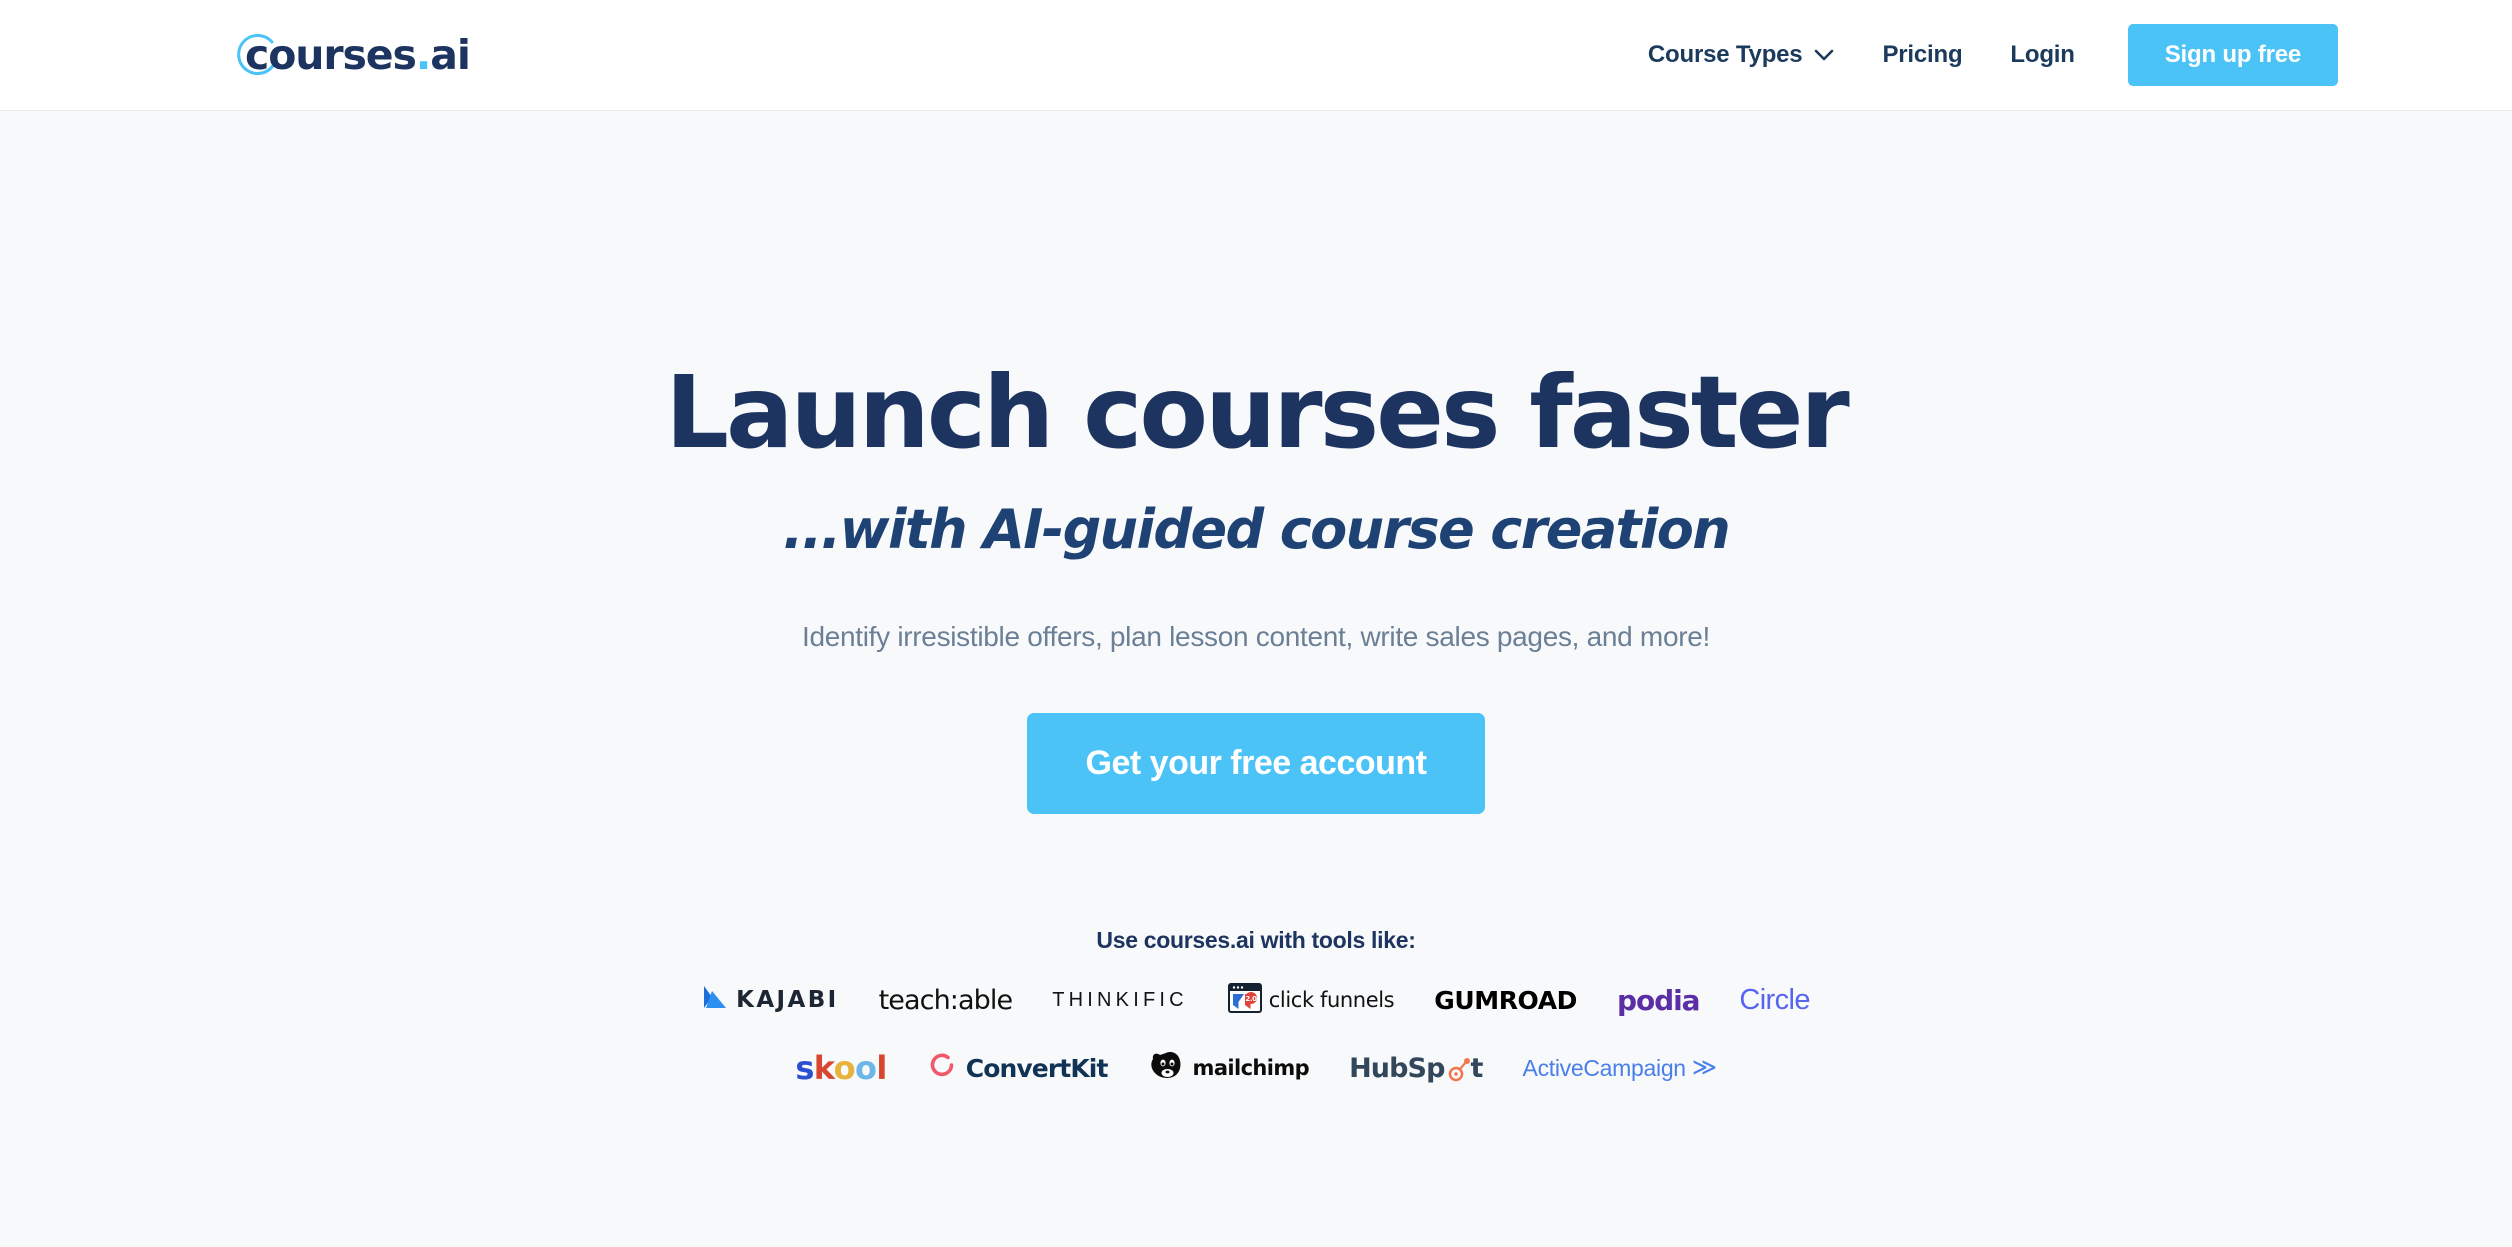  Describe the element at coordinates (1257, 412) in the screenshot. I see `hero-title: Launch courses faster` at that location.